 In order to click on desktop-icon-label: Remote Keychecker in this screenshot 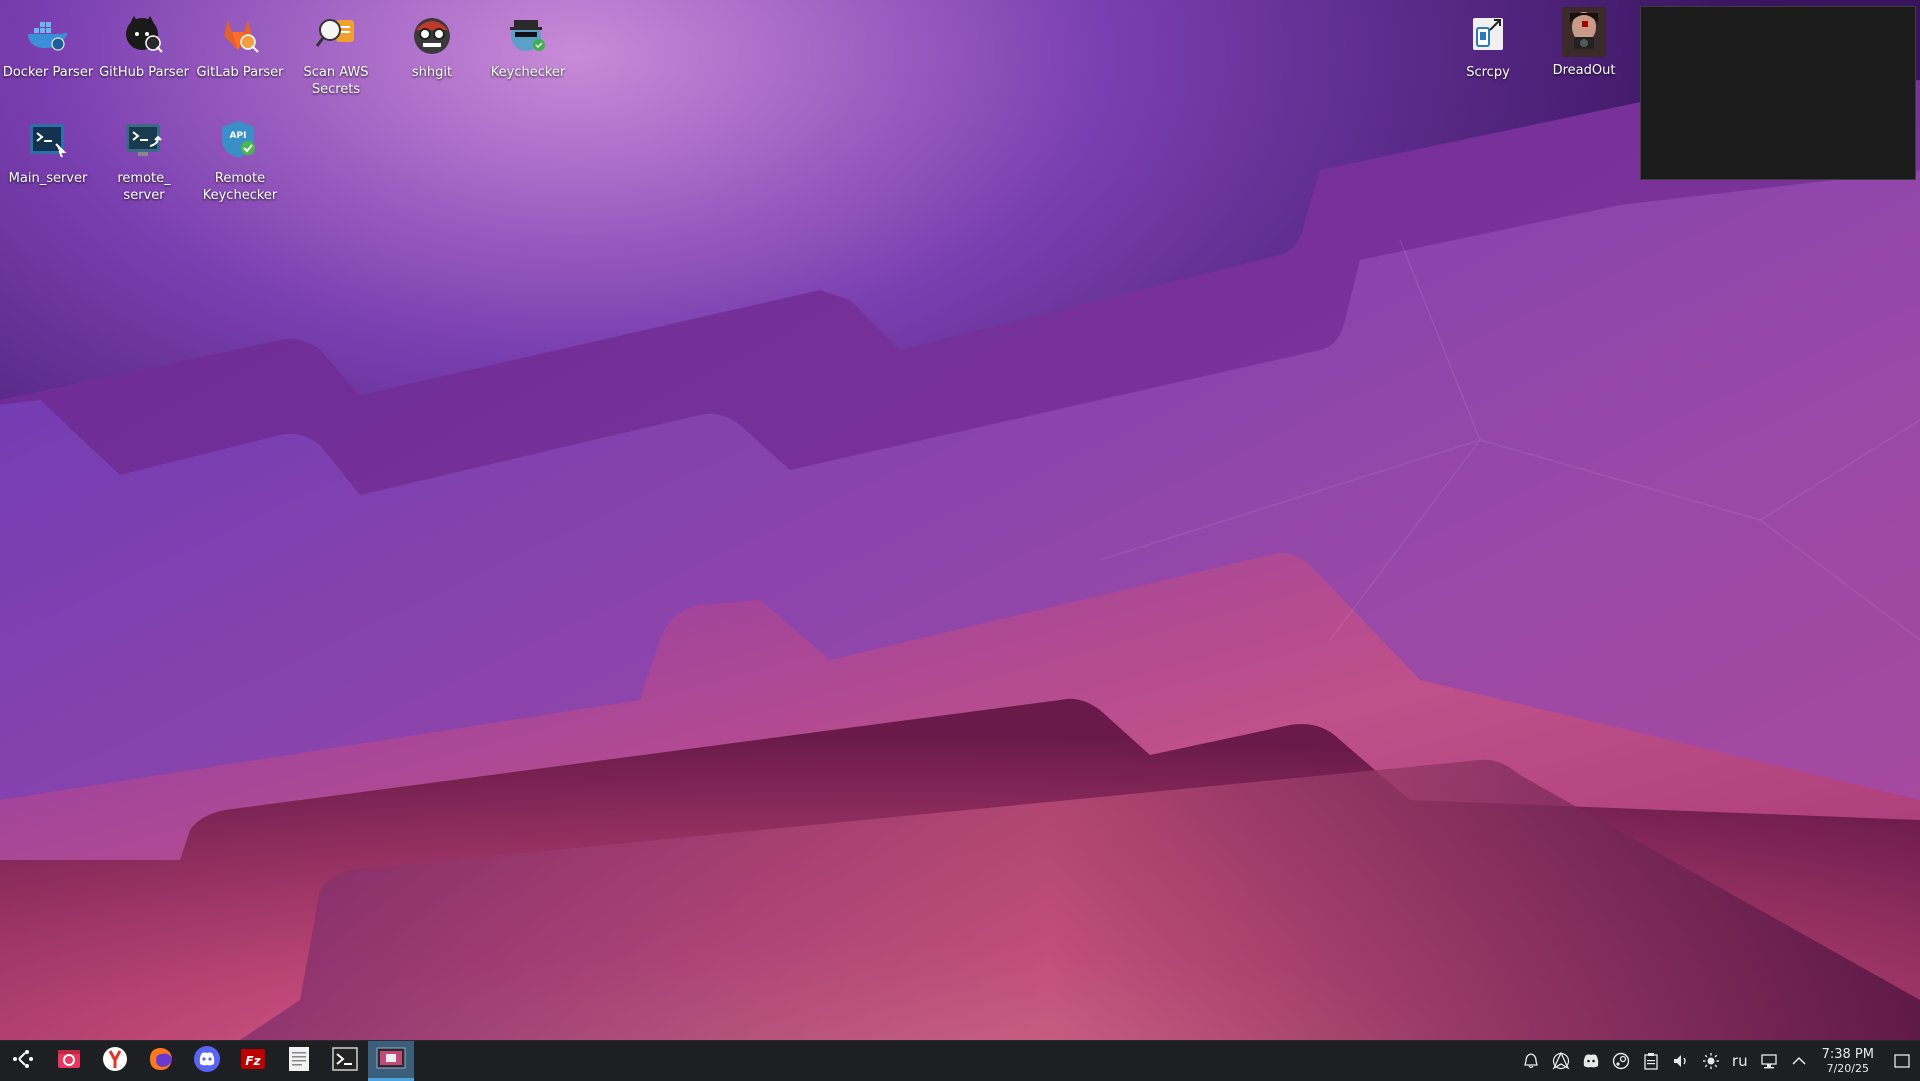, I will do `click(240, 187)`.